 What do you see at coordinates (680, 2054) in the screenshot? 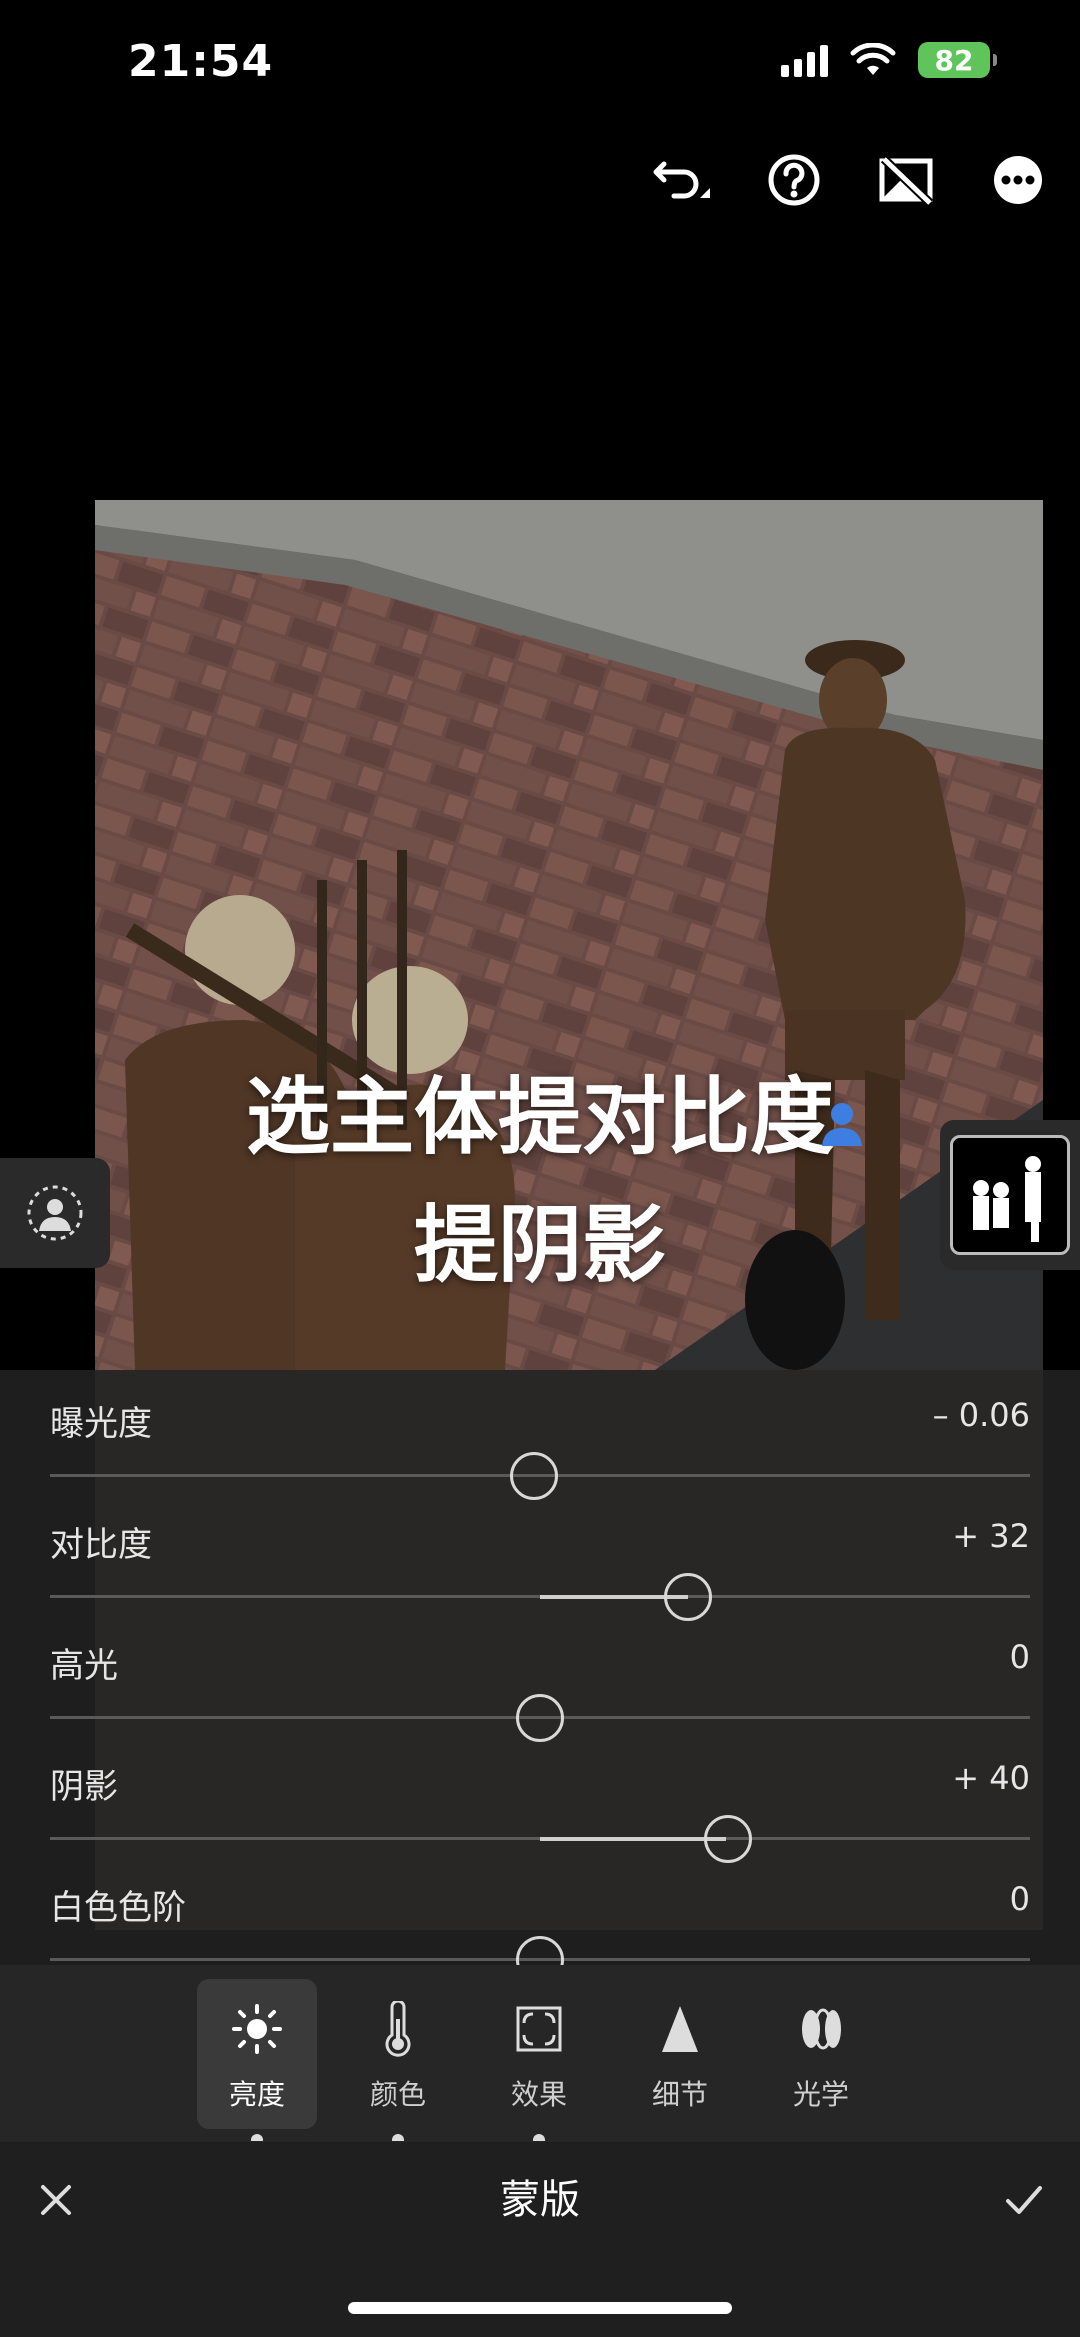
I see `tab-detail: 细节` at bounding box center [680, 2054].